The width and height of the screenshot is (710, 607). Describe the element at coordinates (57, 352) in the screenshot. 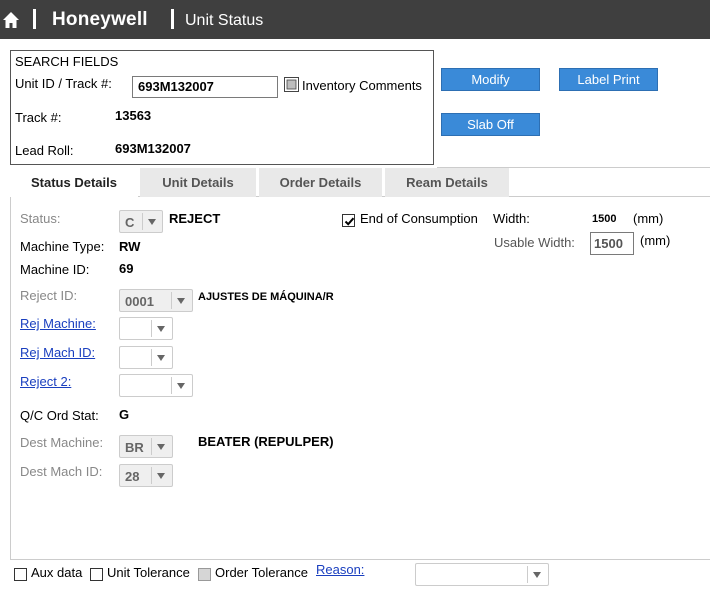

I see `rej-mach-id-link: Rej Mach ID:` at that location.